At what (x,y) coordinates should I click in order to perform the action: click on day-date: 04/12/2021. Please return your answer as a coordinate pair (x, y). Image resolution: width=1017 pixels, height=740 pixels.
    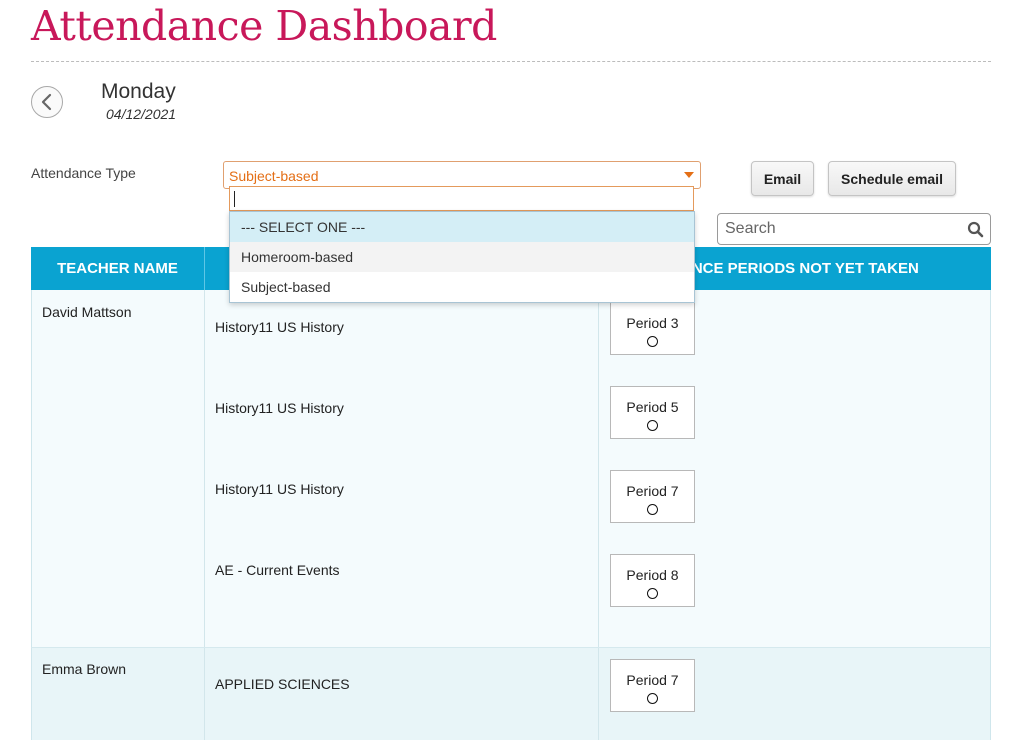
    Looking at the image, I should click on (141, 114).